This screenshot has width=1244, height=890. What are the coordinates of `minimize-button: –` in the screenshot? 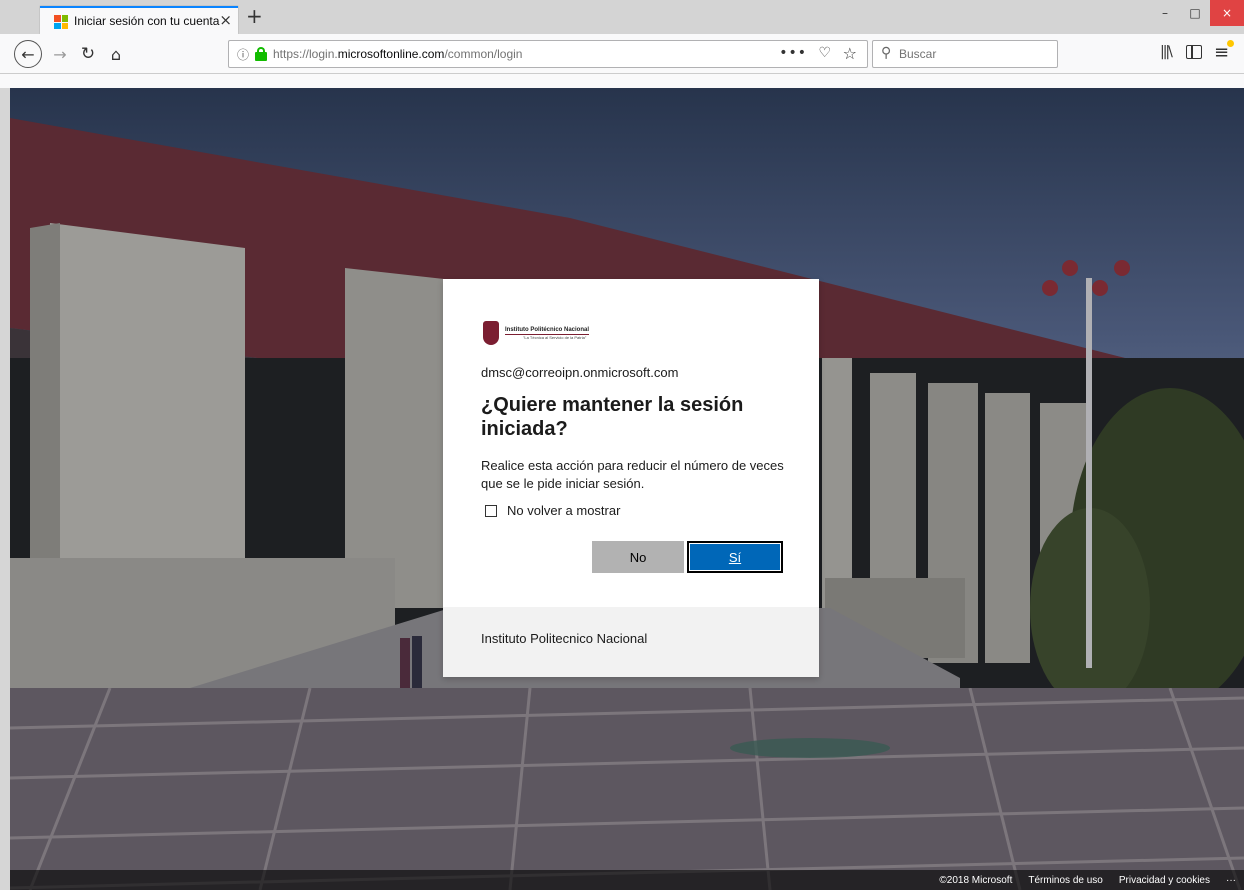 It's located at (1165, 13).